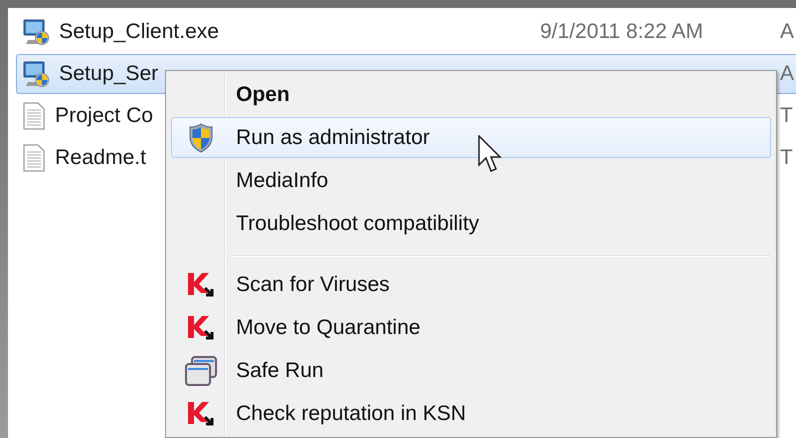  Describe the element at coordinates (104, 116) in the screenshot. I see `file-name: Project Co` at that location.